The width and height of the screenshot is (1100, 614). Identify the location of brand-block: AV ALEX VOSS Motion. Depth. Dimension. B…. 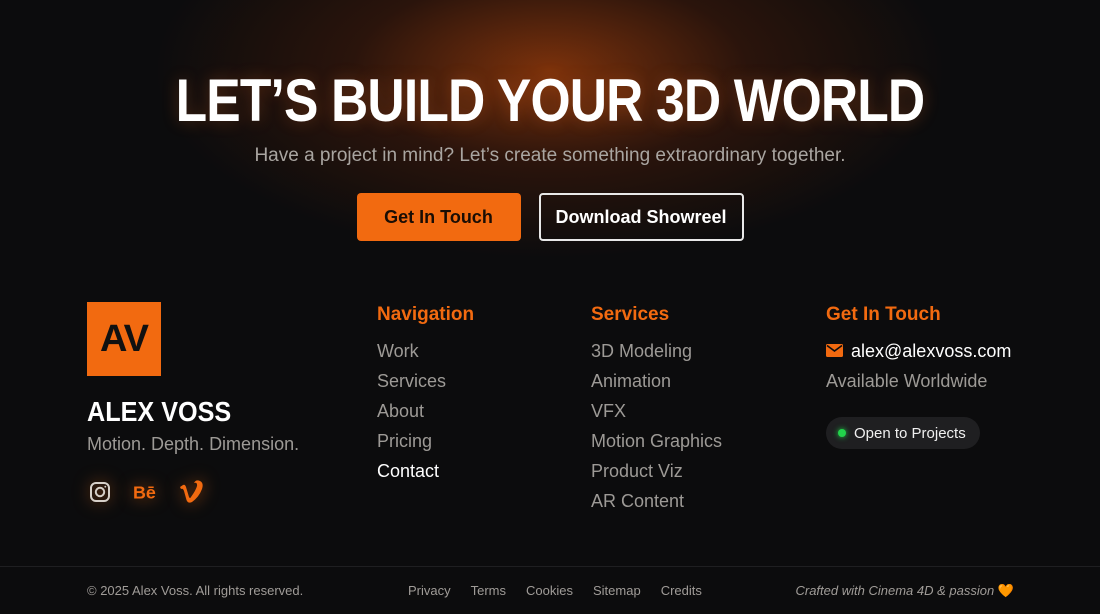
(193, 403).